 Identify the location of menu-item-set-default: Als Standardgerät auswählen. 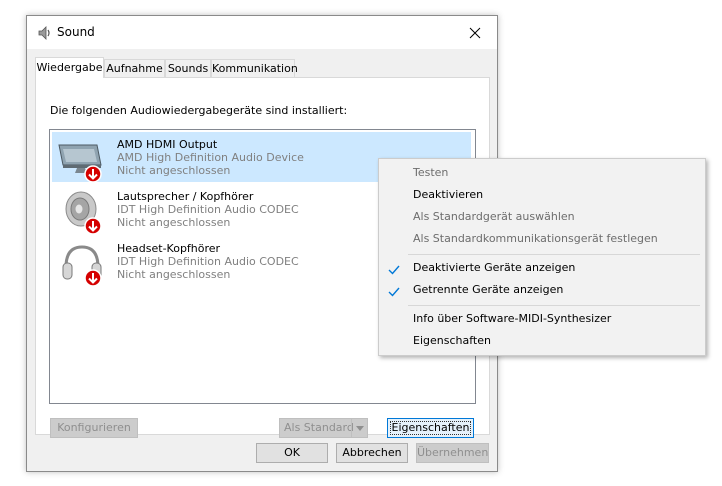
(542, 217).